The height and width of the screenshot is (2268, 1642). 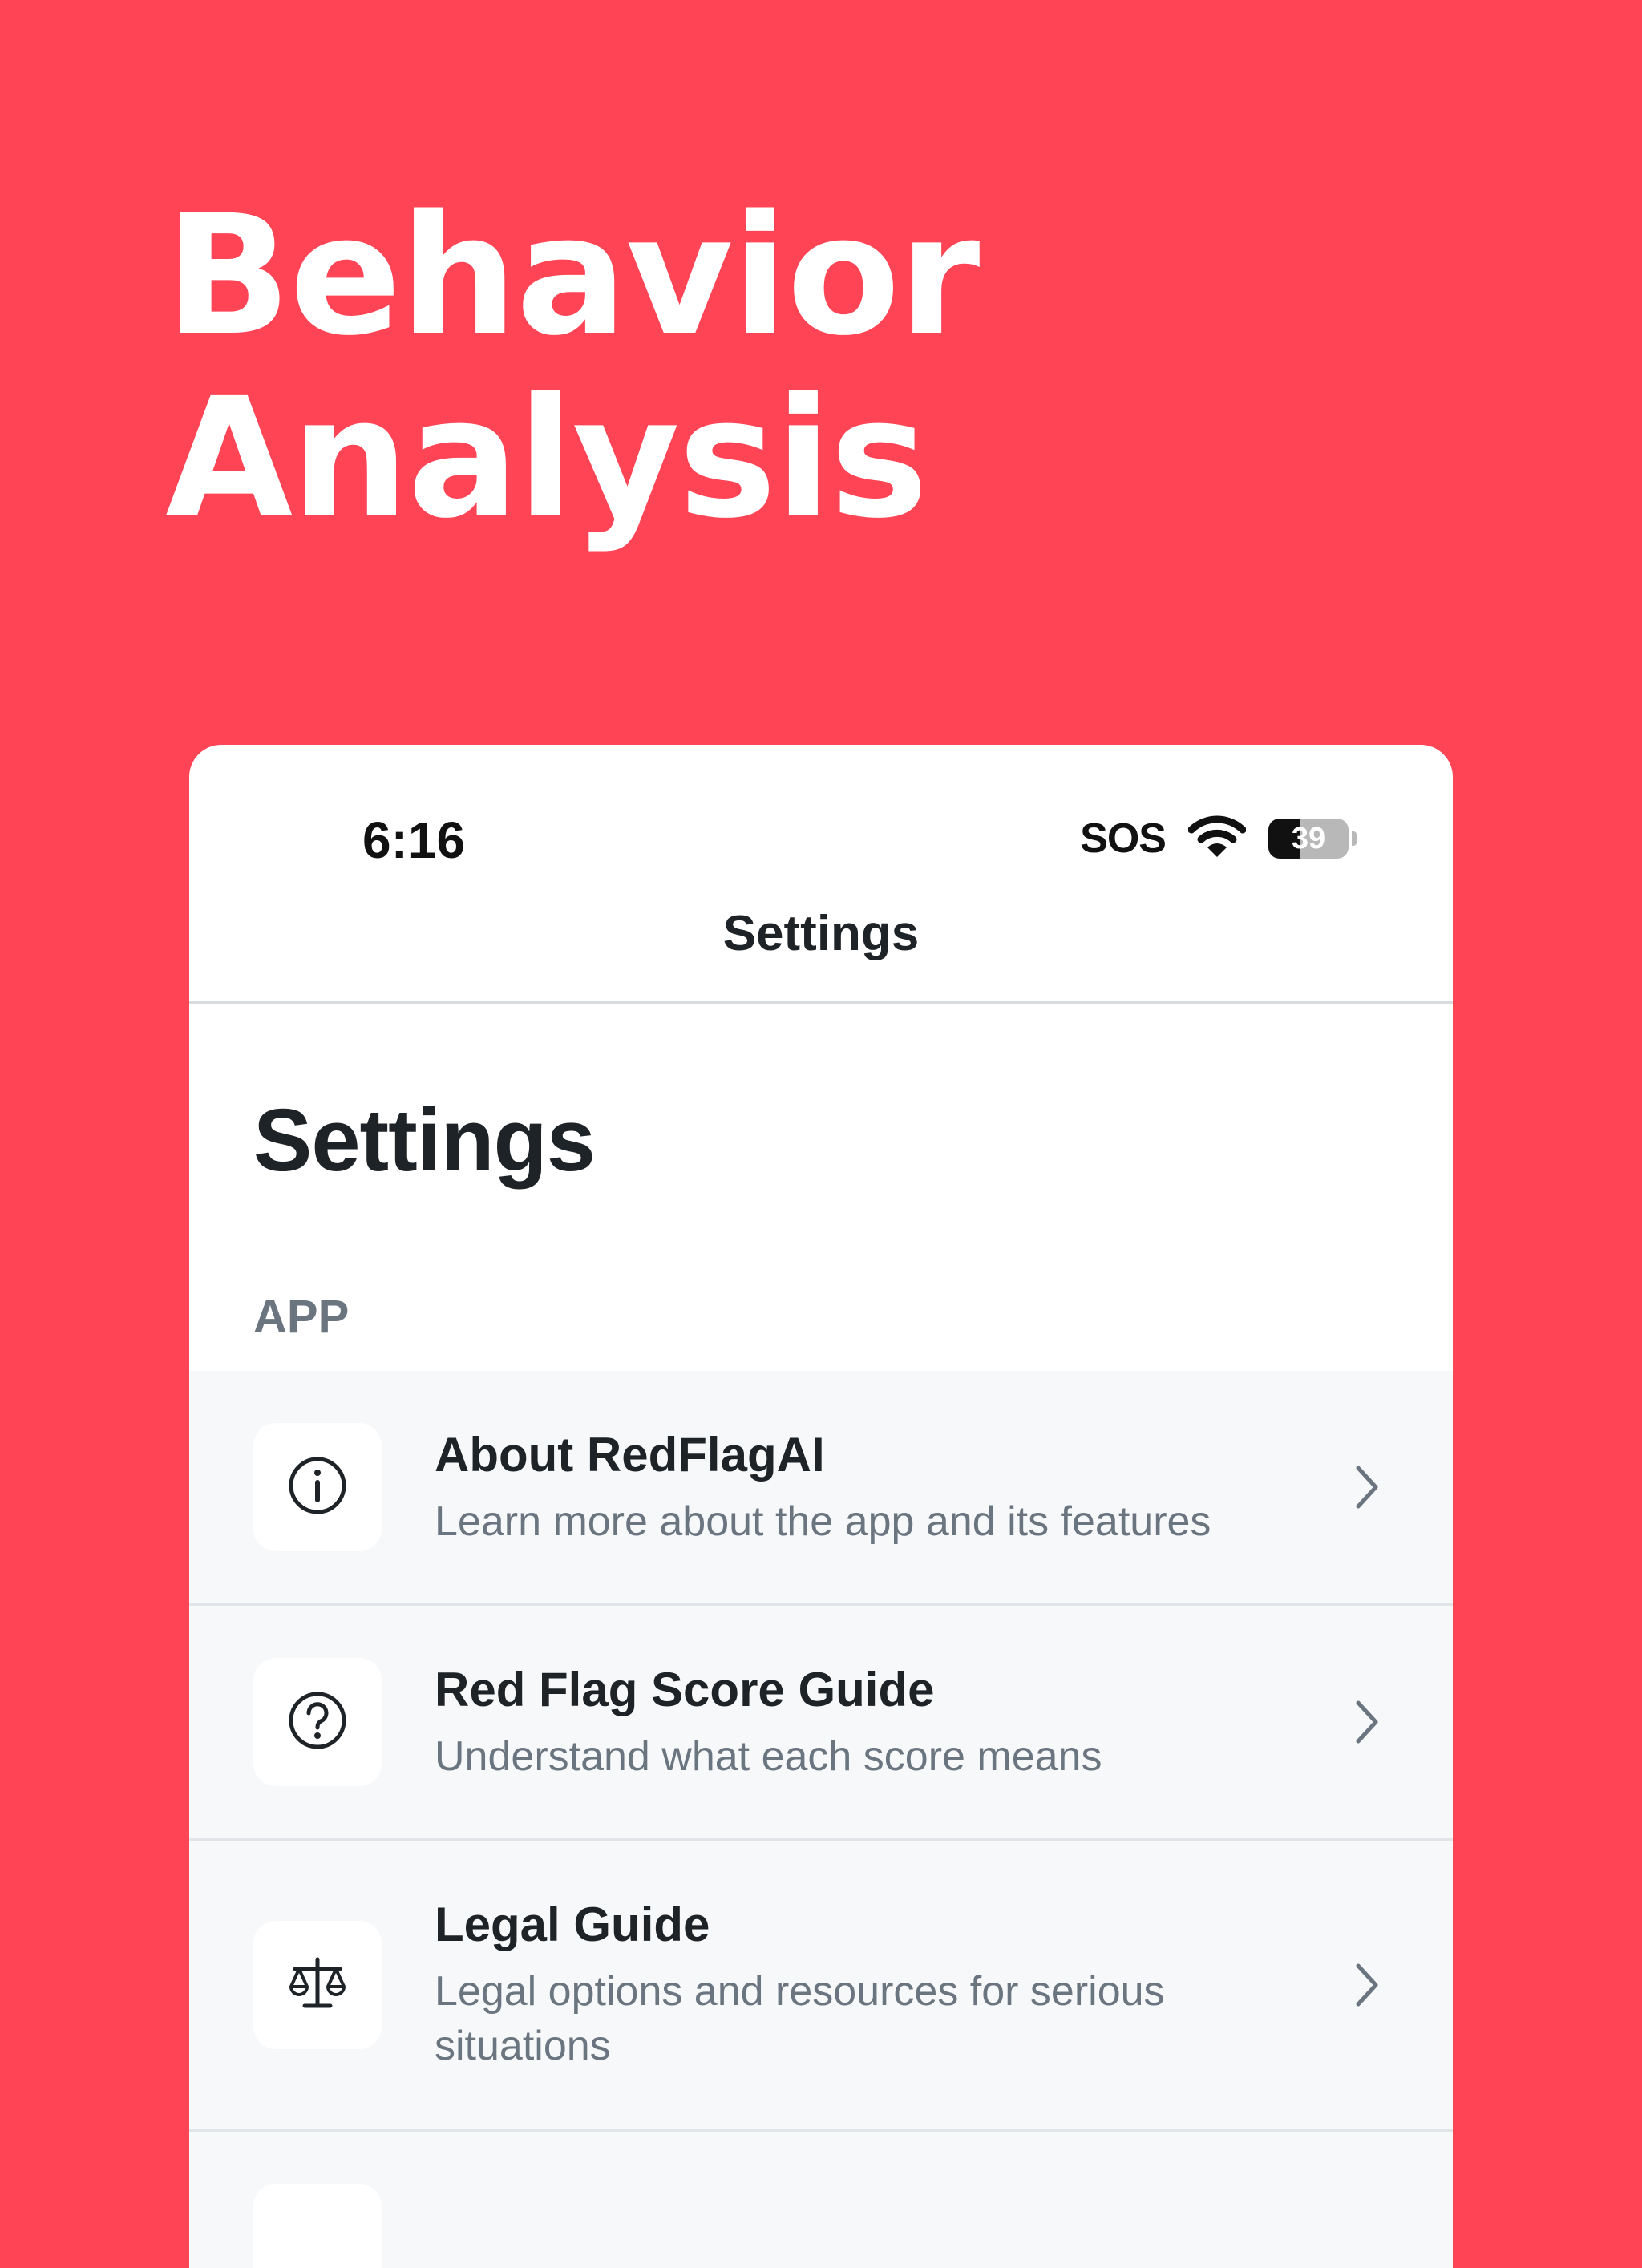 What do you see at coordinates (821, 933) in the screenshot?
I see `nav-title: Settings` at bounding box center [821, 933].